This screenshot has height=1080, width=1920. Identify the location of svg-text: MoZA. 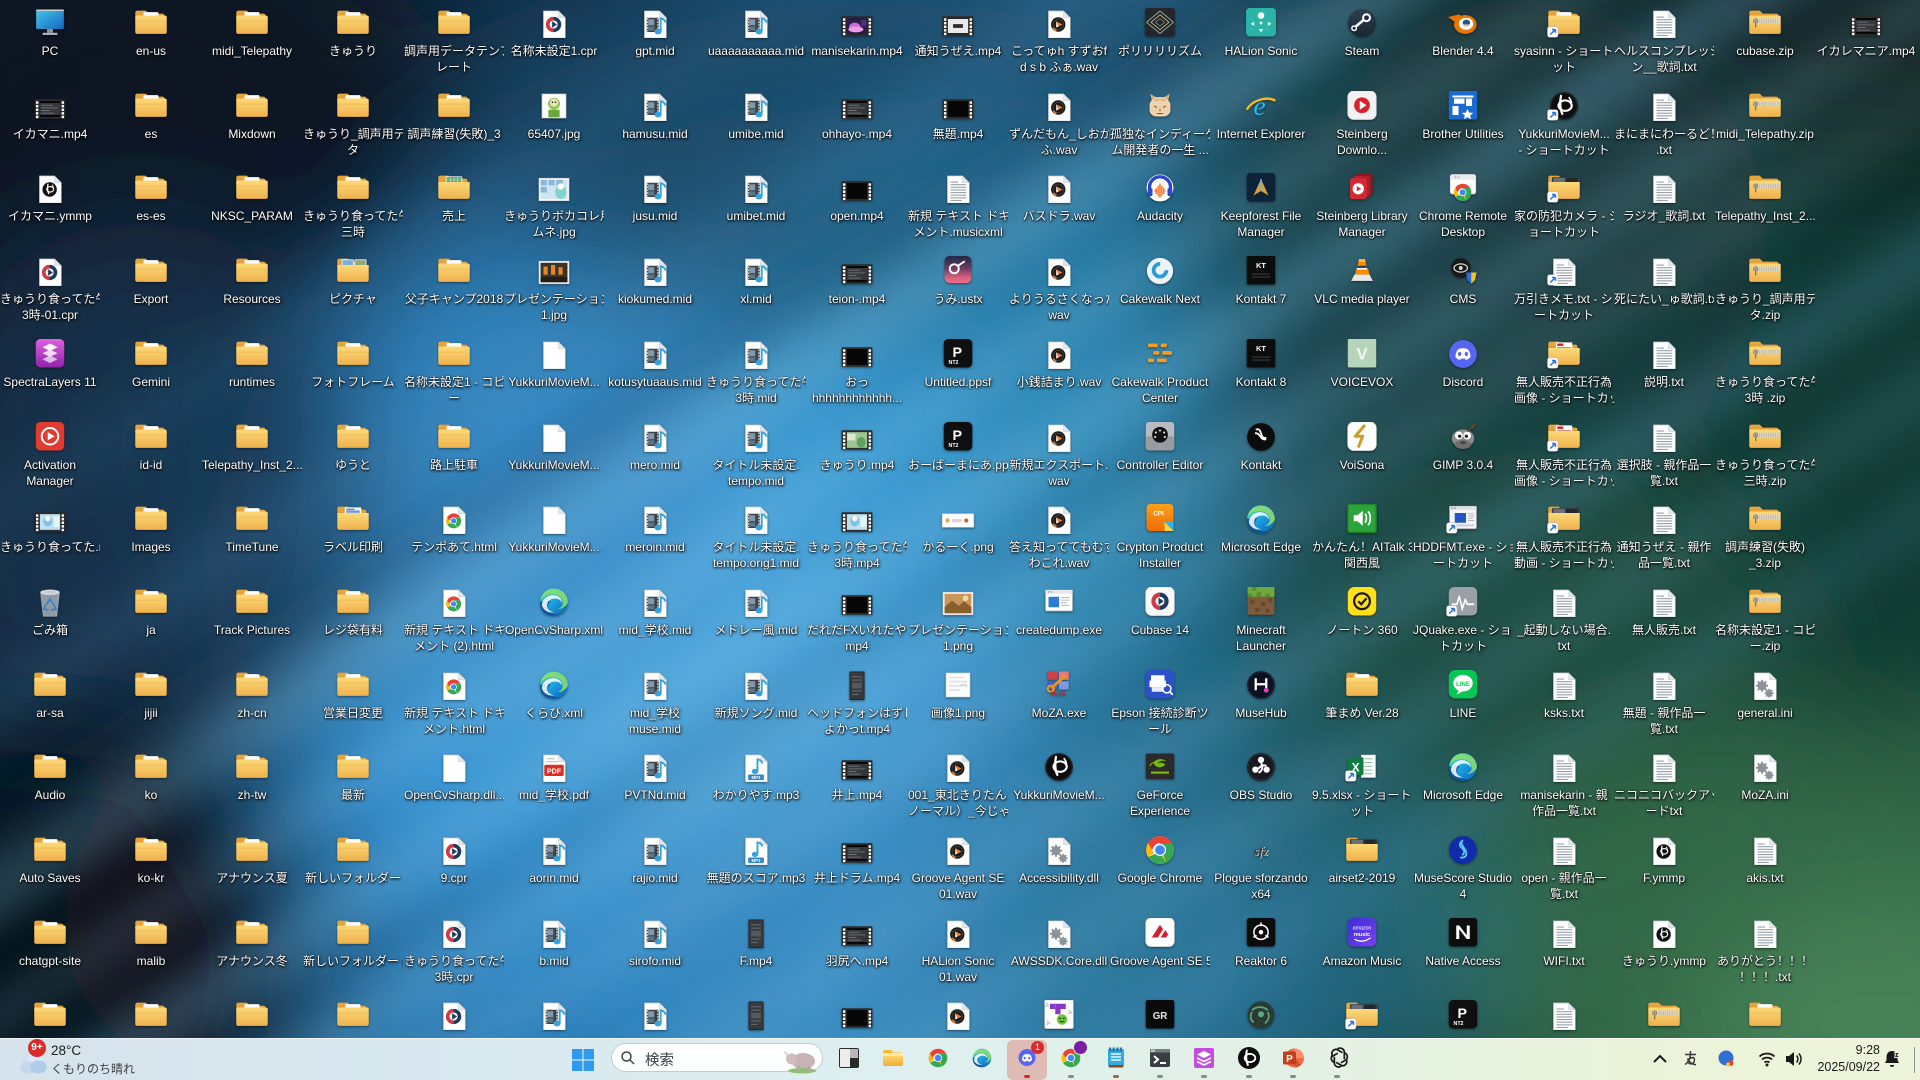
(1058, 695).